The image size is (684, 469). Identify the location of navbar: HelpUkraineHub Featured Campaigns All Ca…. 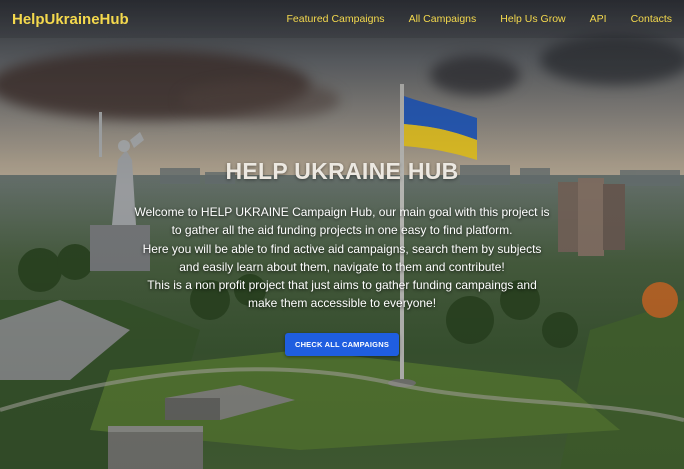
(342, 19).